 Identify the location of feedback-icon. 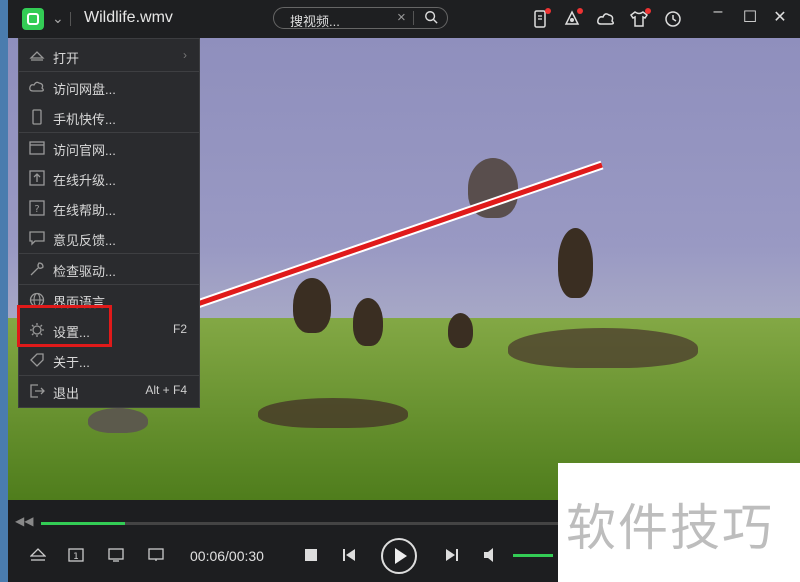
(37, 238).